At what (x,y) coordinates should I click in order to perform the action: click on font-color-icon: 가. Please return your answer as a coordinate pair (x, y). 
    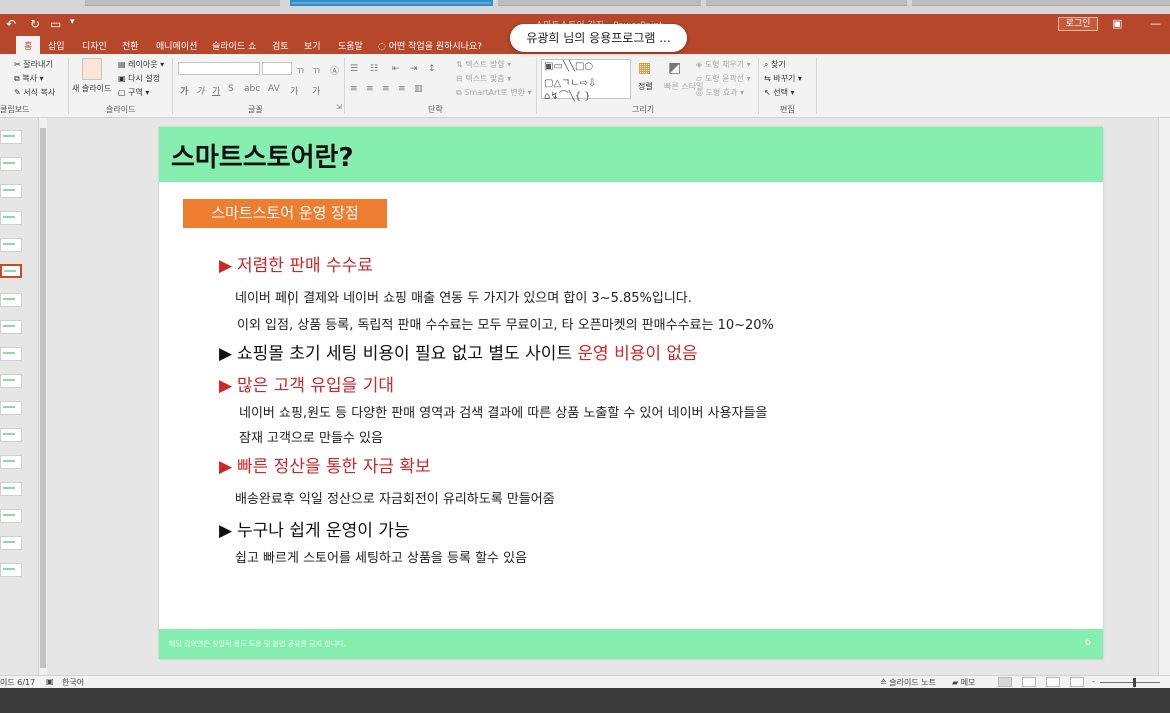
    Looking at the image, I should click on (316, 90).